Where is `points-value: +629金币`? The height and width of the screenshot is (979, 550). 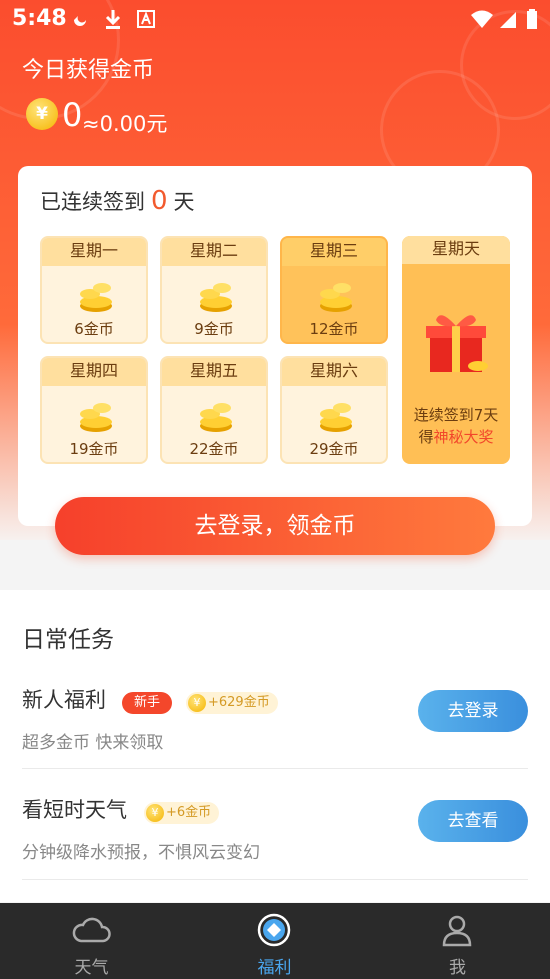 points-value: +629金币 is located at coordinates (239, 702).